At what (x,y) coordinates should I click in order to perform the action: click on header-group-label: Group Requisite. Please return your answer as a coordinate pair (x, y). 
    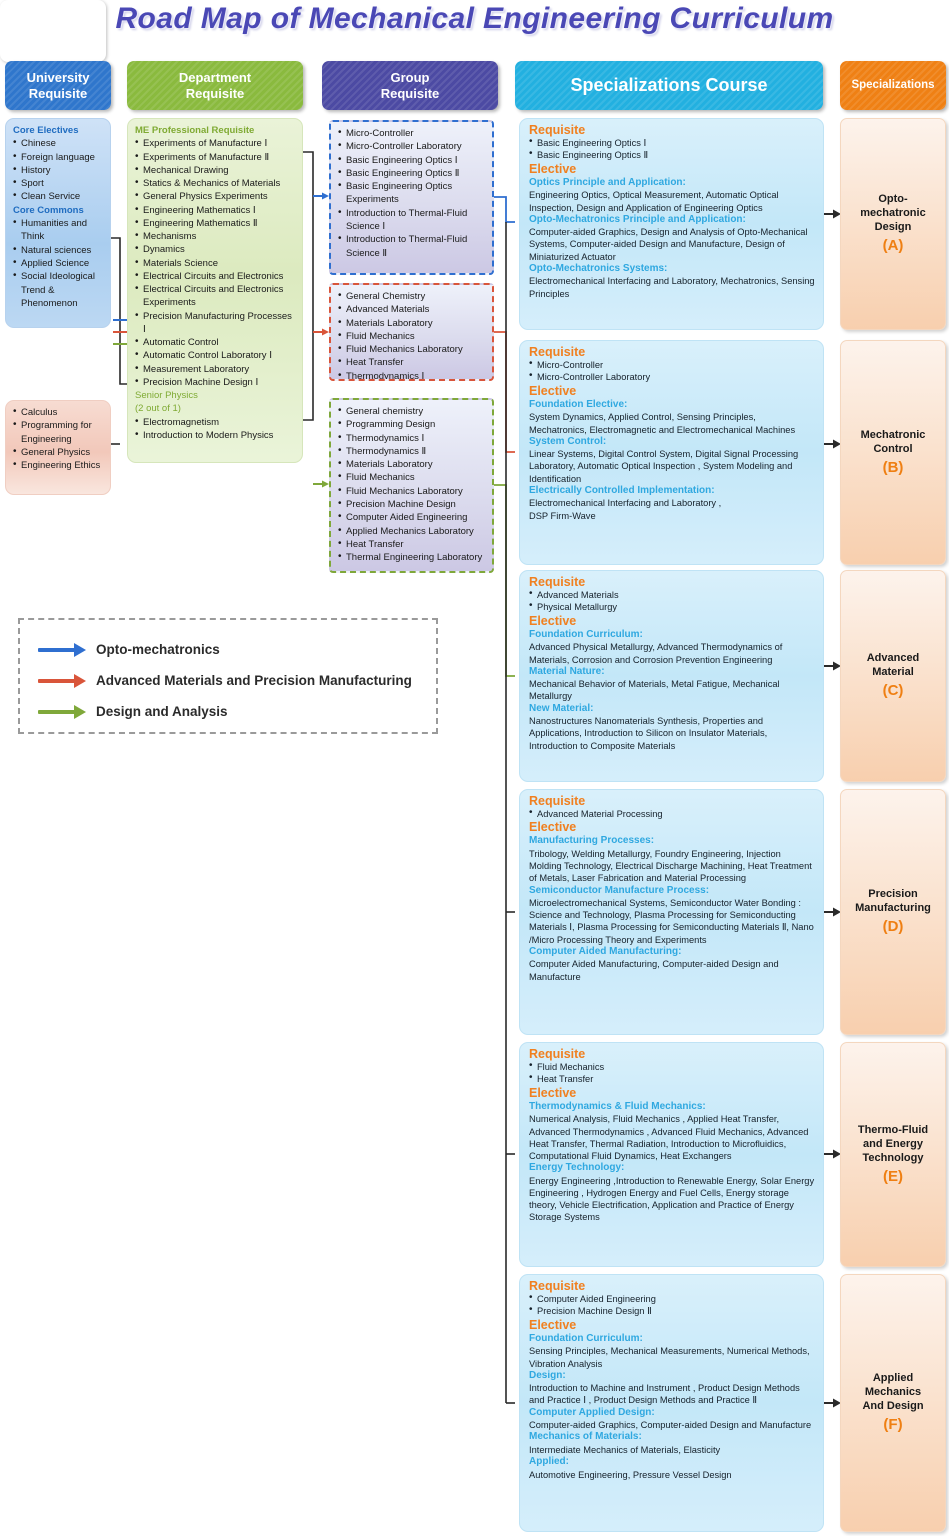
    Looking at the image, I should click on (410, 85).